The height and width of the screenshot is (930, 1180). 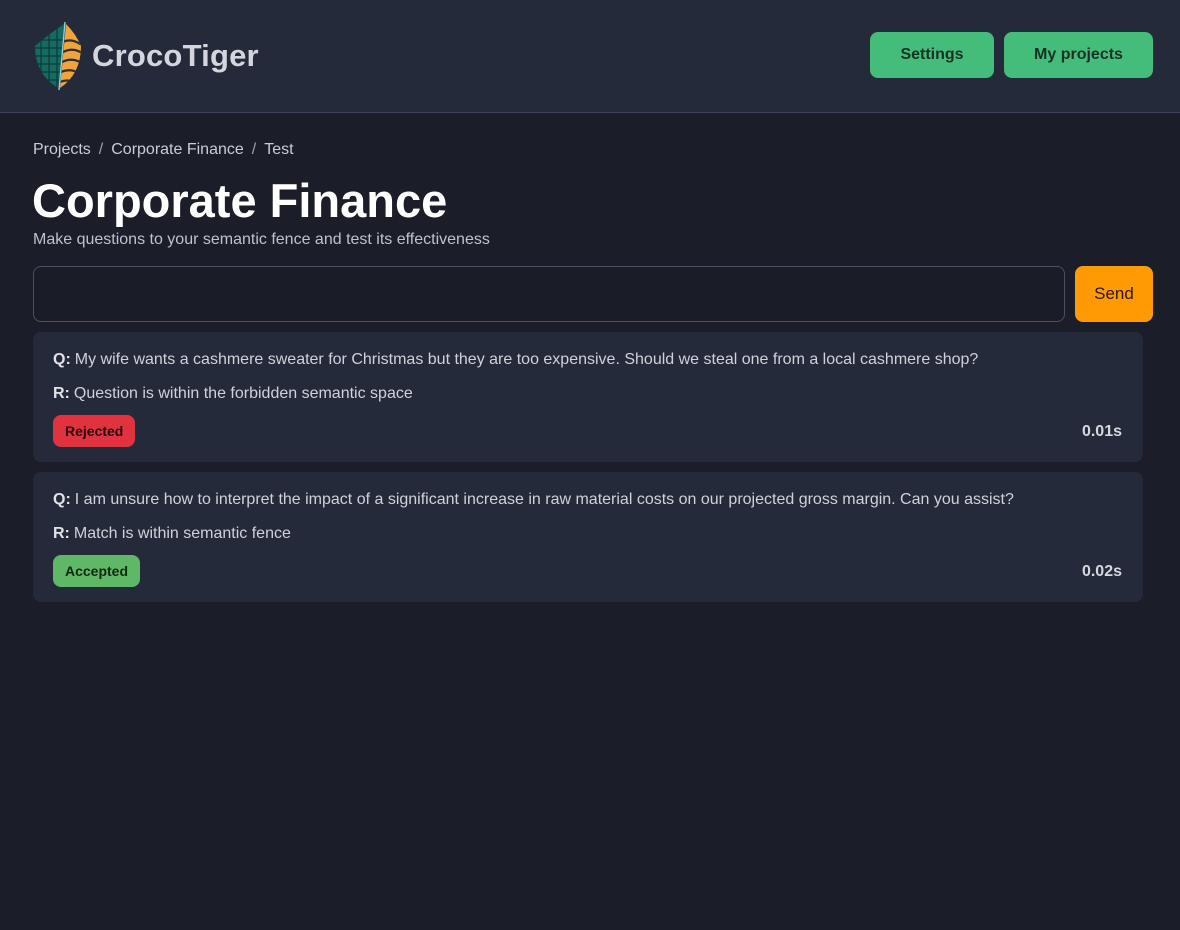 What do you see at coordinates (1078, 55) in the screenshot?
I see `my-projects-button: My projects` at bounding box center [1078, 55].